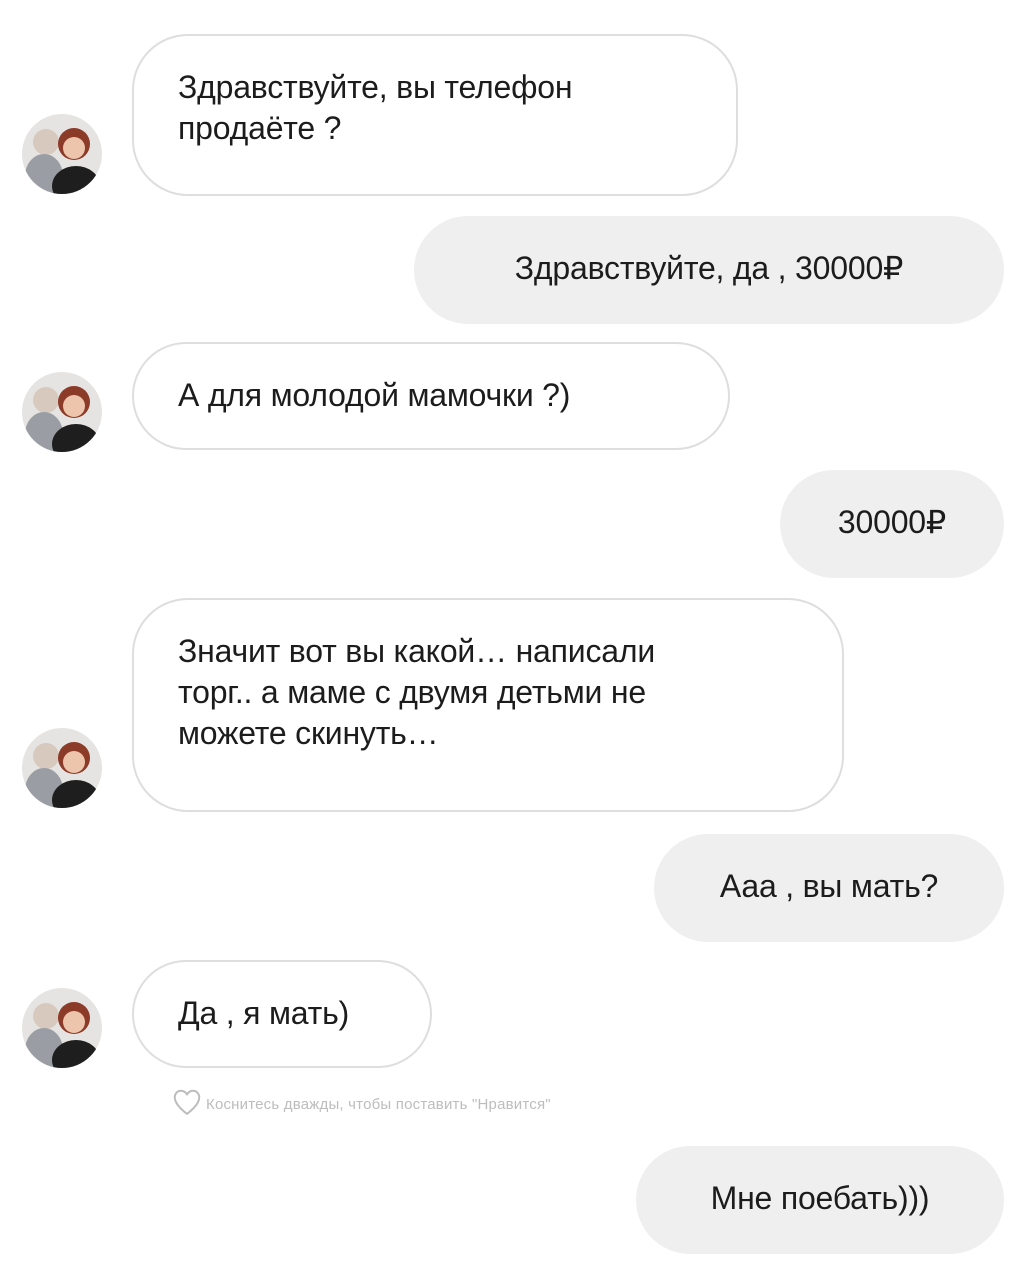 This screenshot has height=1280, width=1024. What do you see at coordinates (709, 270) in the screenshot?
I see `message-bubble-outgoing: Здравствуйте, да , 30000₽` at bounding box center [709, 270].